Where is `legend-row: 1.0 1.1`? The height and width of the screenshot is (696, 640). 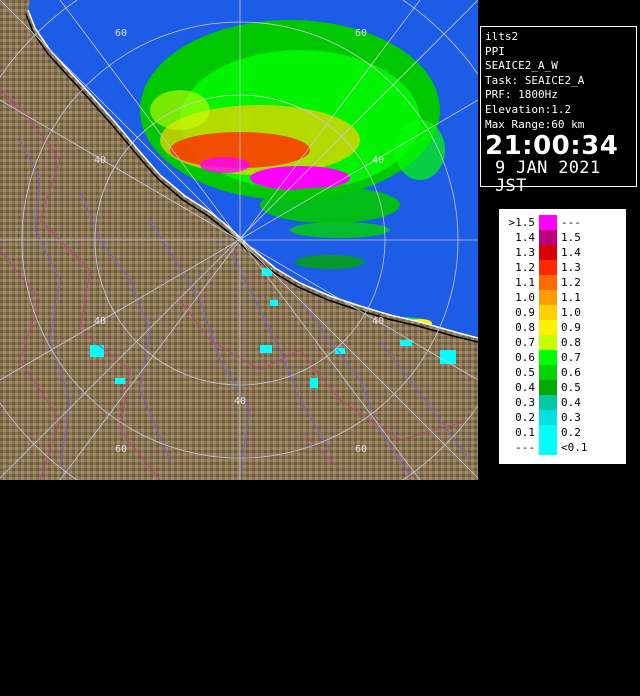
legend-row: 1.0 1.1 is located at coordinates (562, 297).